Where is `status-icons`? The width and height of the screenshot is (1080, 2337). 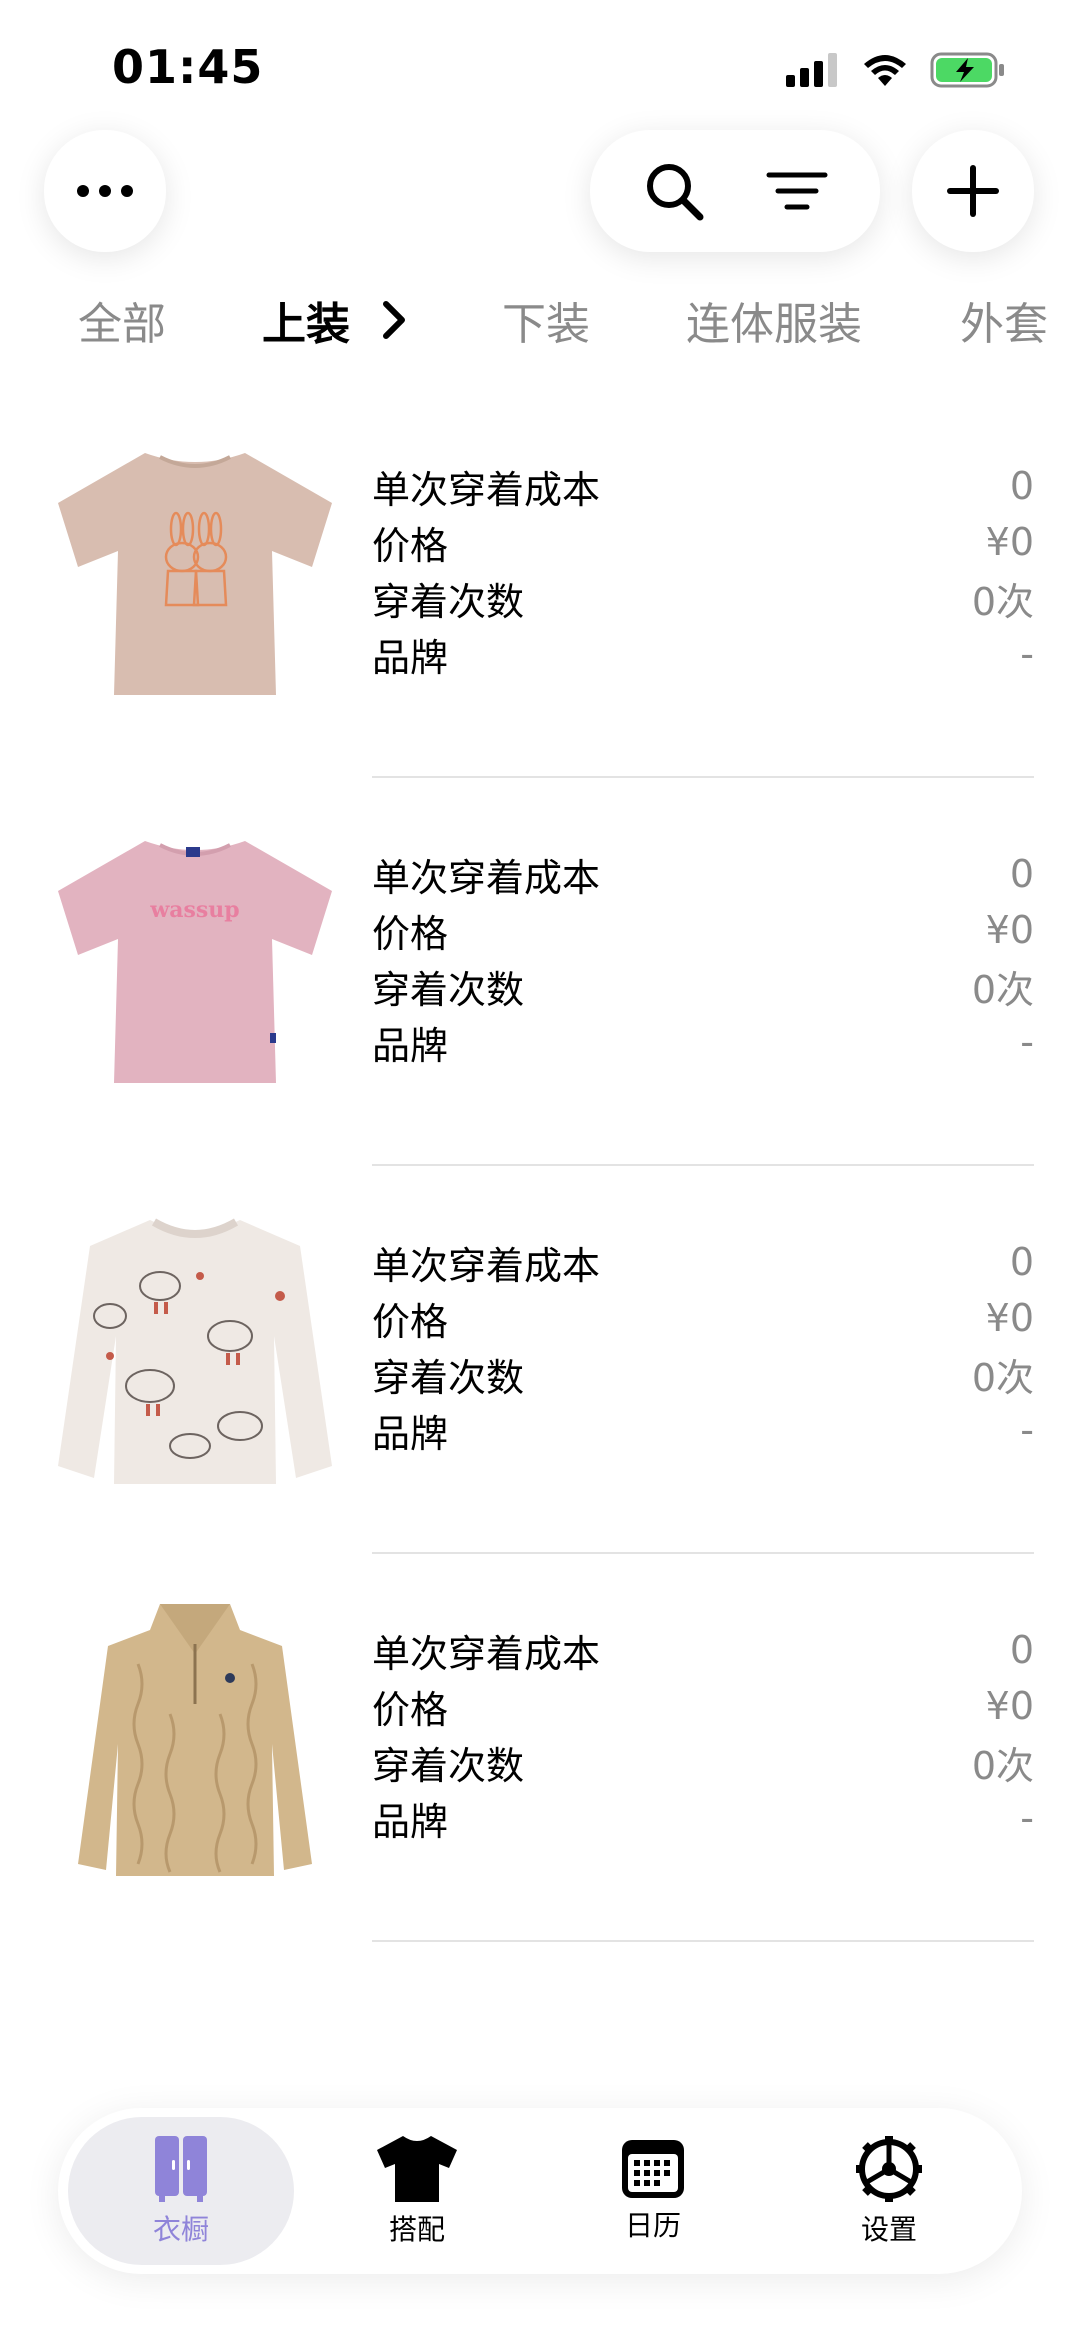 status-icons is located at coordinates (896, 70).